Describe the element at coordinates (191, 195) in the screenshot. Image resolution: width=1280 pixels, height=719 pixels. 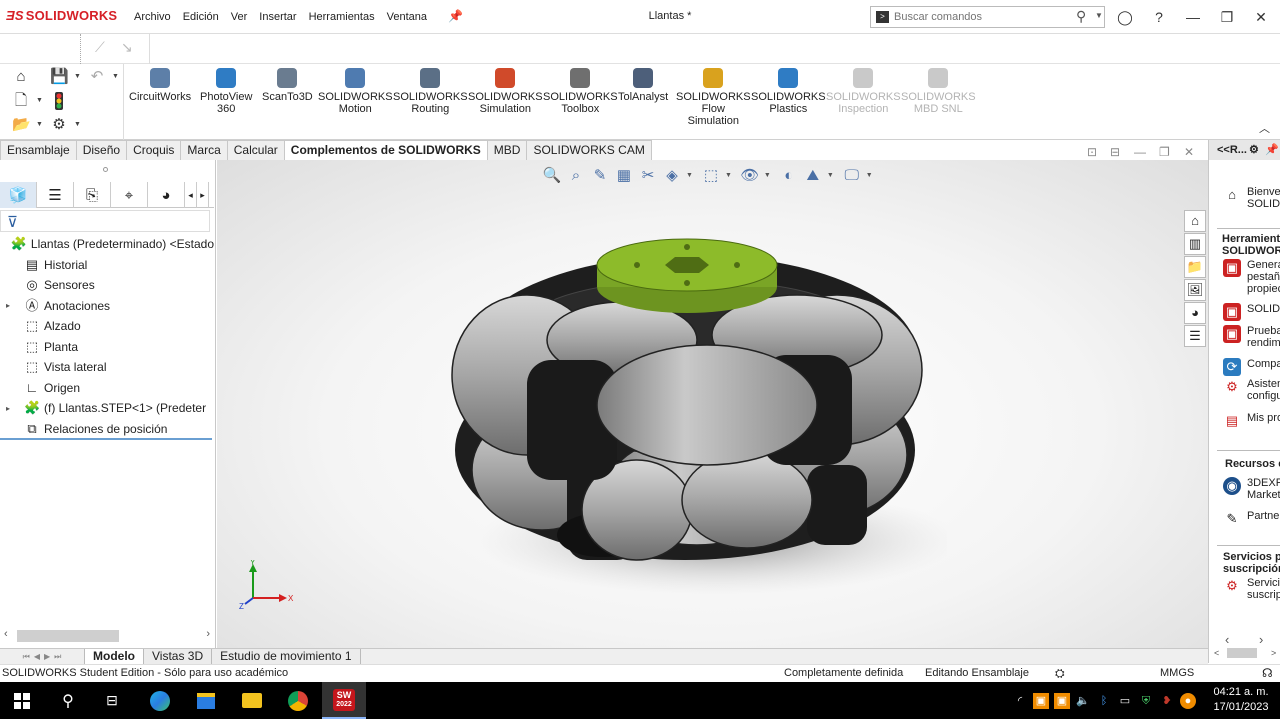
I see `scroll-left-icon: ◂` at that location.